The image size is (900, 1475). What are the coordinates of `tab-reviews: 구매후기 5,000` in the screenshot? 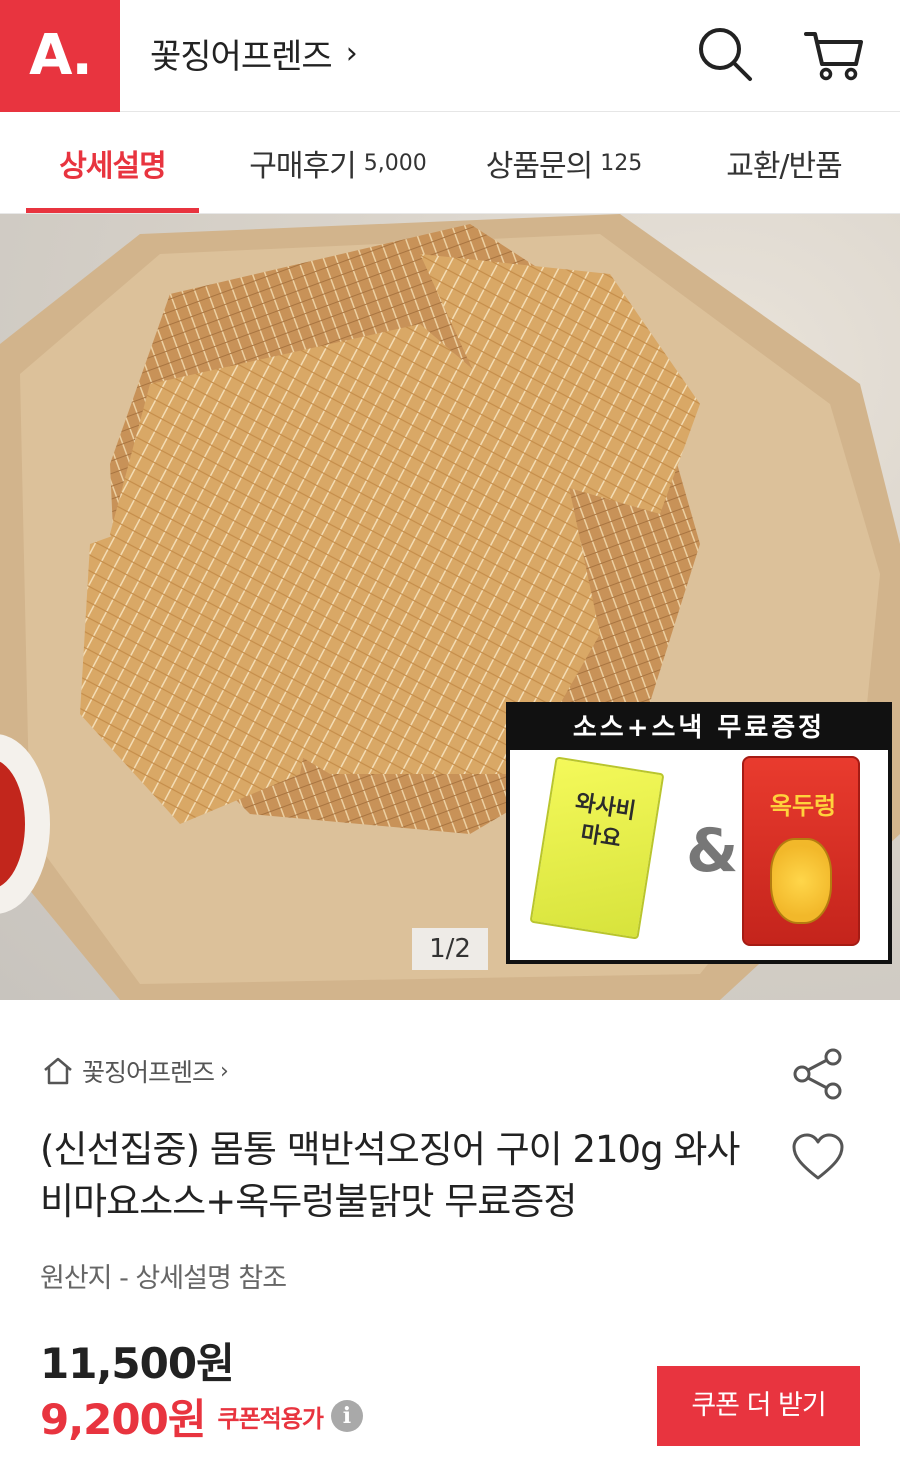 It's located at (338, 163).